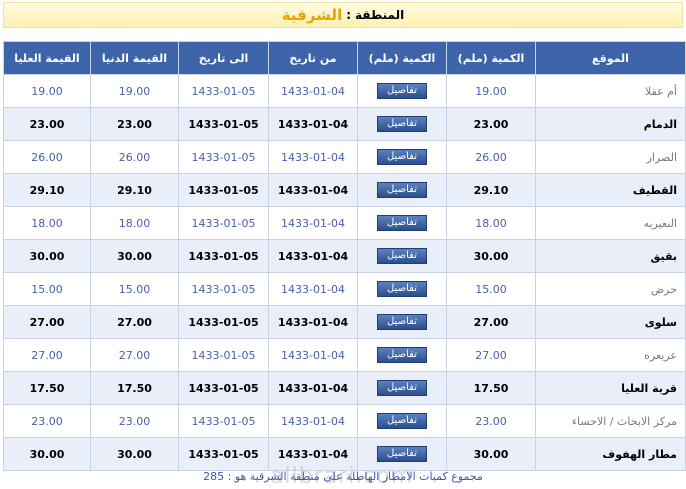  Describe the element at coordinates (491, 289) in the screenshot. I see `amount-cell: 15.00` at that location.